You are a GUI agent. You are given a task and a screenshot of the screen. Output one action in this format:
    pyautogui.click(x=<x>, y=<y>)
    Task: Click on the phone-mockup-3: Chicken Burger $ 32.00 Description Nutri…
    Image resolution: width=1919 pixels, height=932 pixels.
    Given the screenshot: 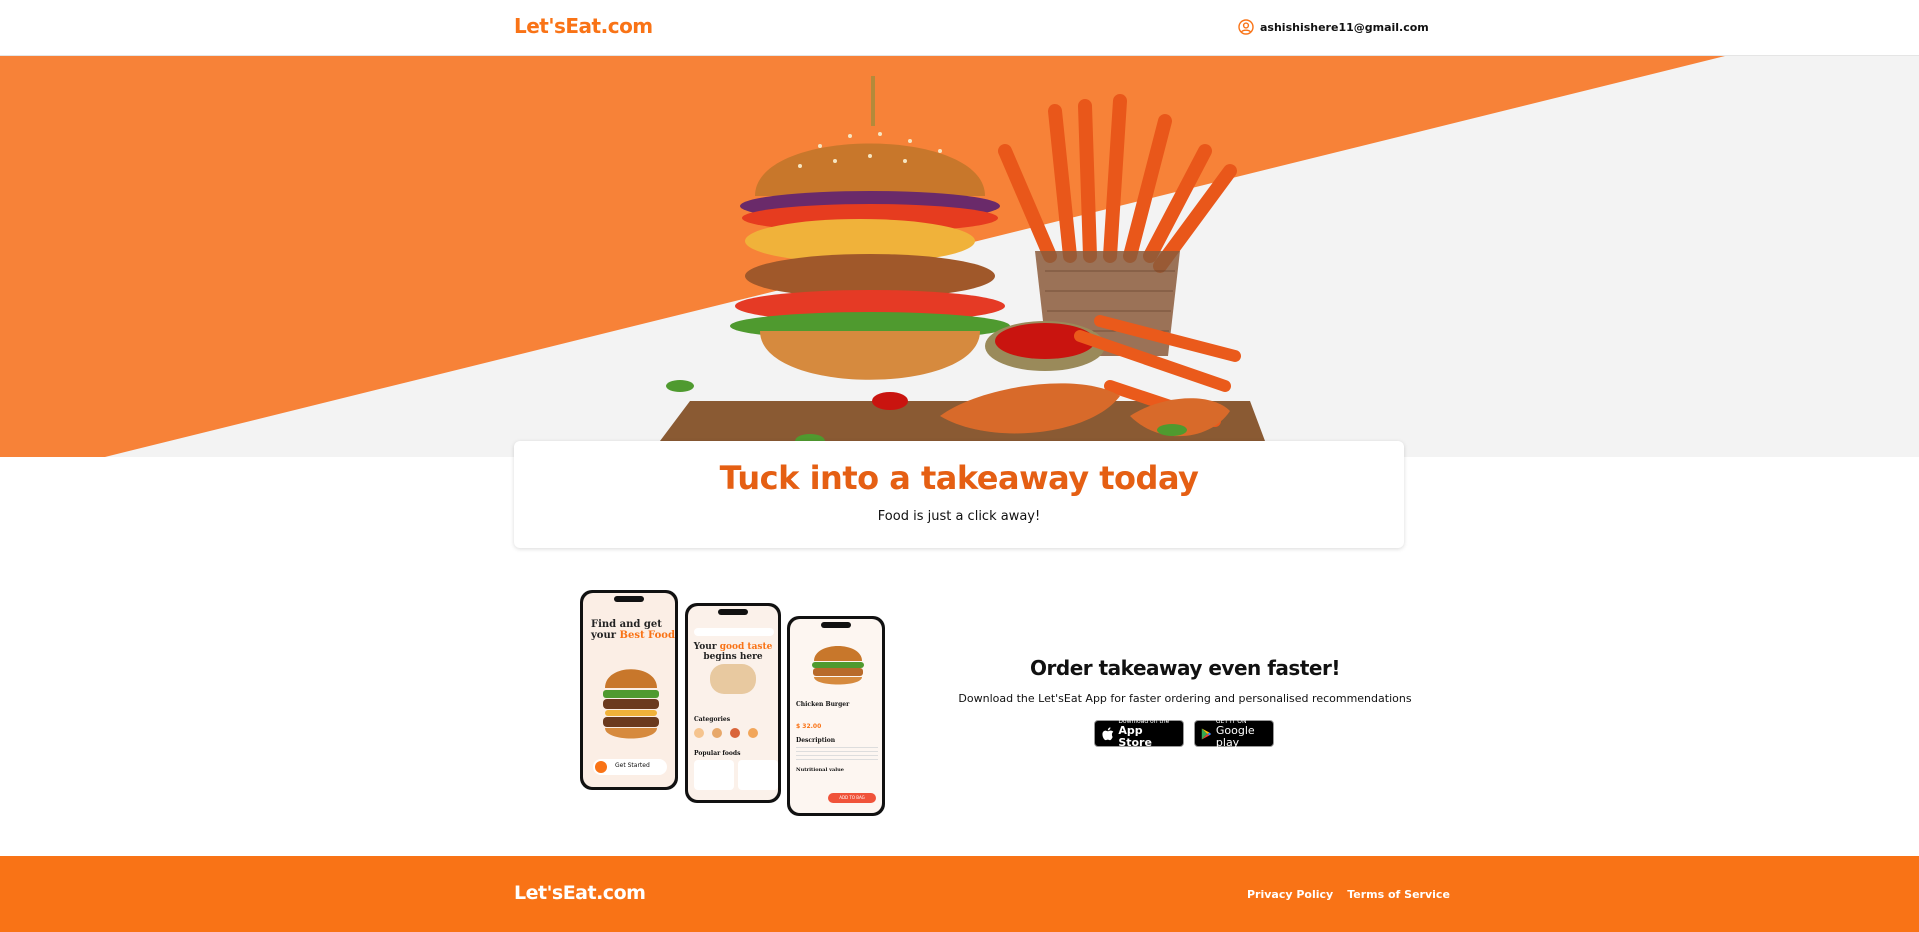 What is the action you would take?
    pyautogui.click(x=836, y=716)
    